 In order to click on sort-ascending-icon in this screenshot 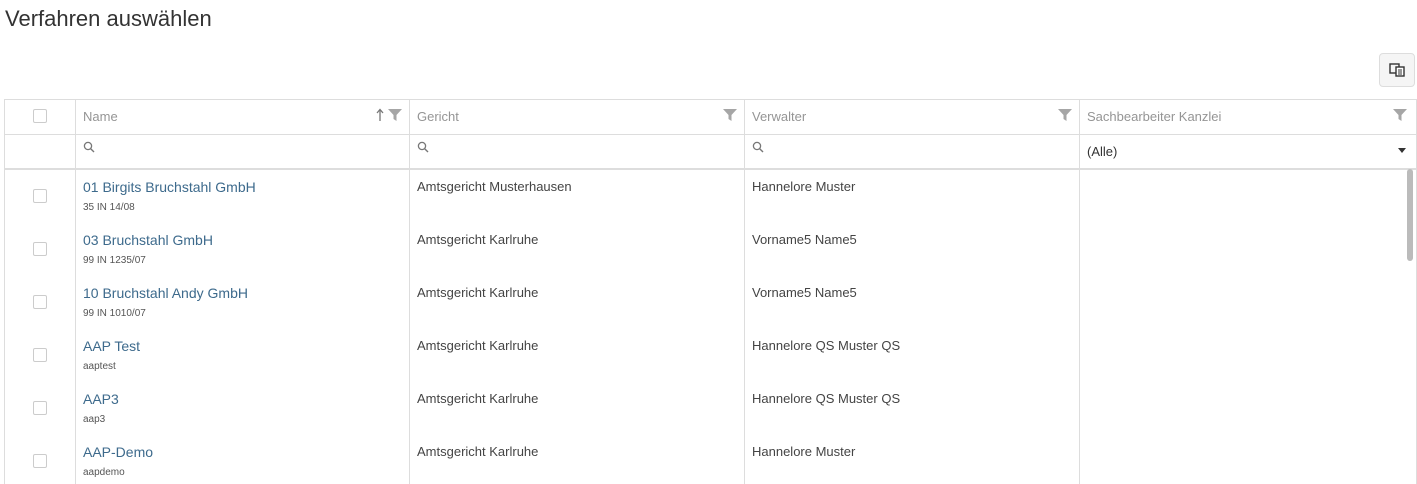, I will do `click(380, 115)`.